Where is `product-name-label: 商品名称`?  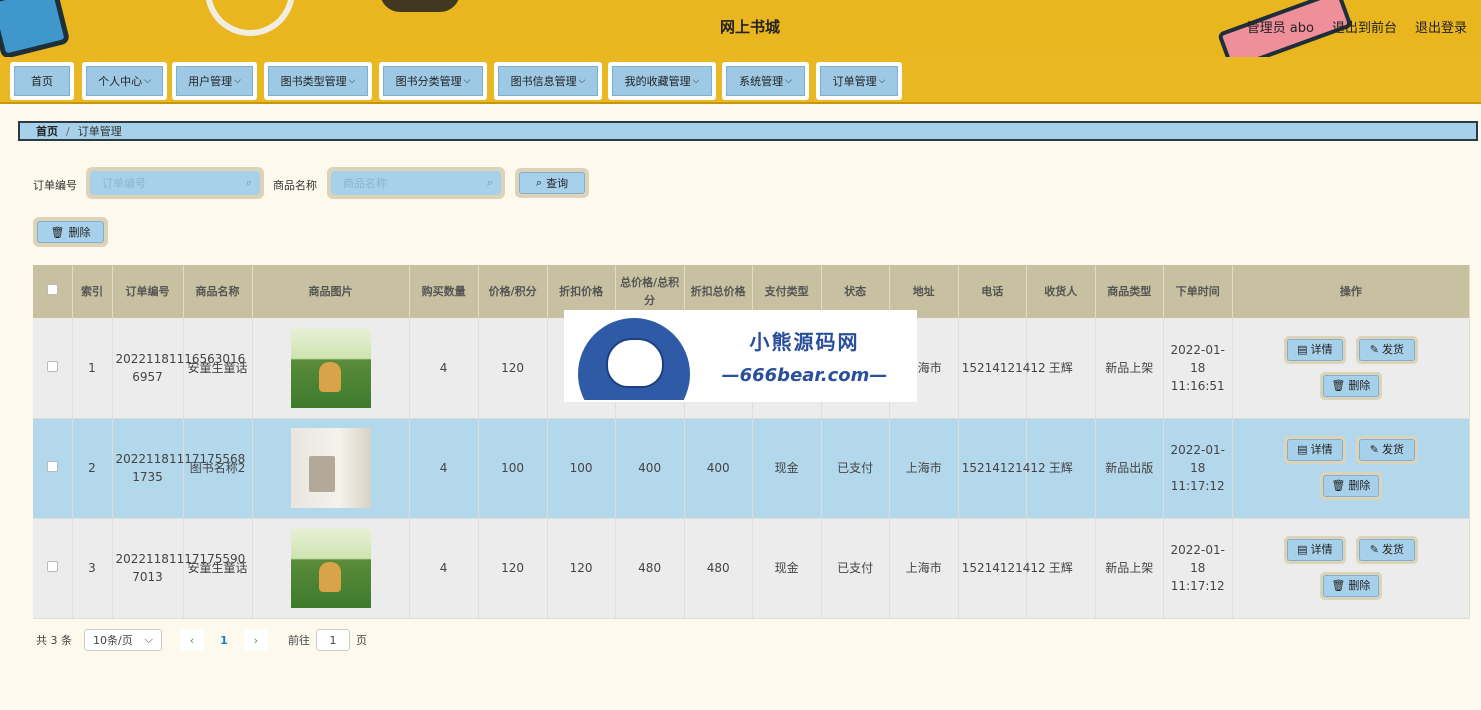
product-name-label: 商品名称 is located at coordinates (295, 185).